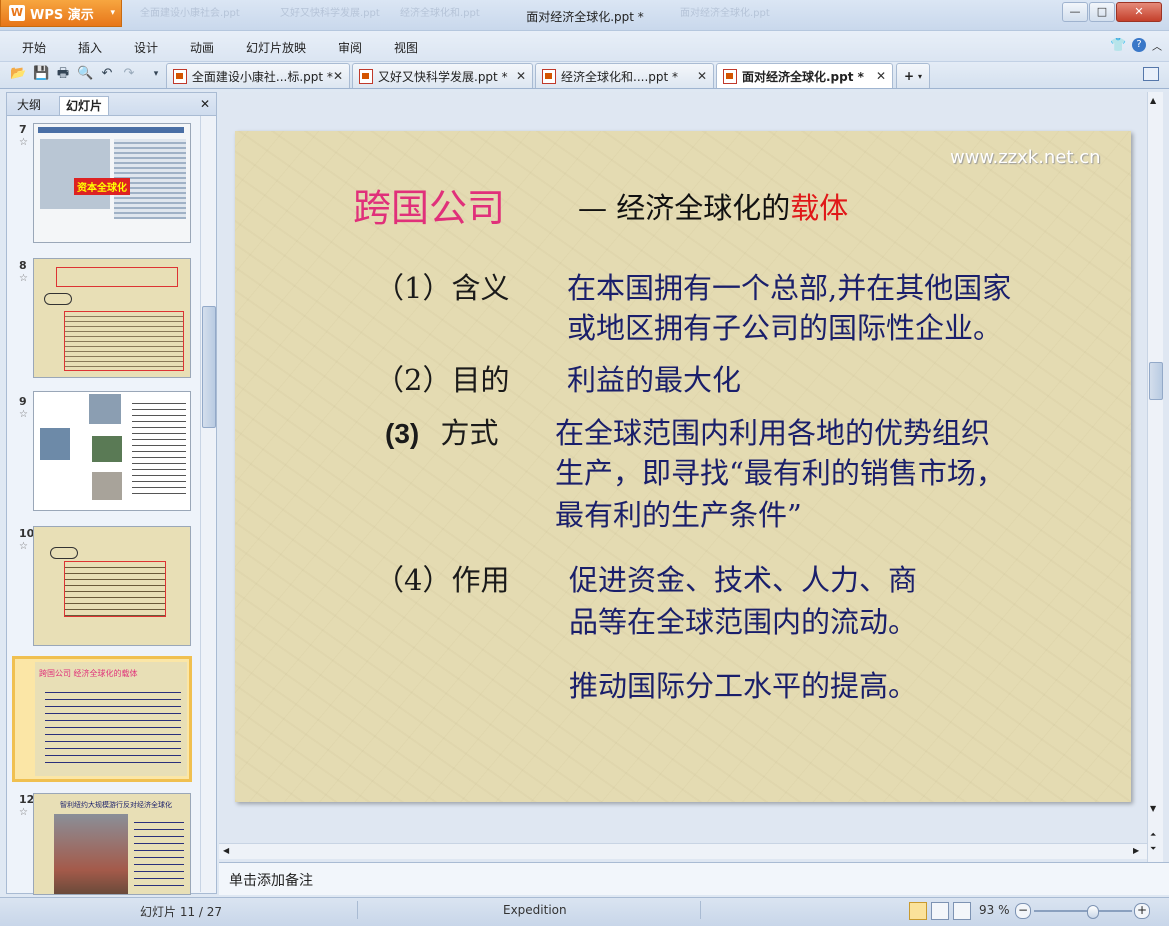 This screenshot has width=1169, height=926. Describe the element at coordinates (1093, 912) in the screenshot. I see `zoom-slider-thumb` at that location.